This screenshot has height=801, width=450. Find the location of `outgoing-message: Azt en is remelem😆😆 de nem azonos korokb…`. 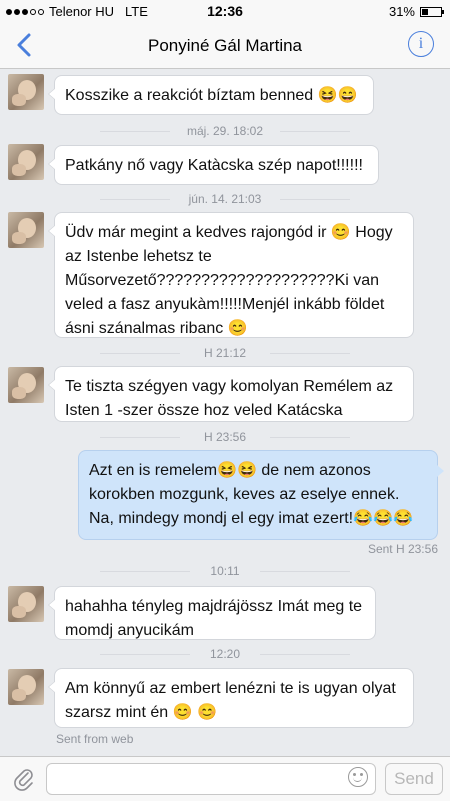

outgoing-message: Azt en is remelem😆😆 de nem azonos korokb… is located at coordinates (261, 495).